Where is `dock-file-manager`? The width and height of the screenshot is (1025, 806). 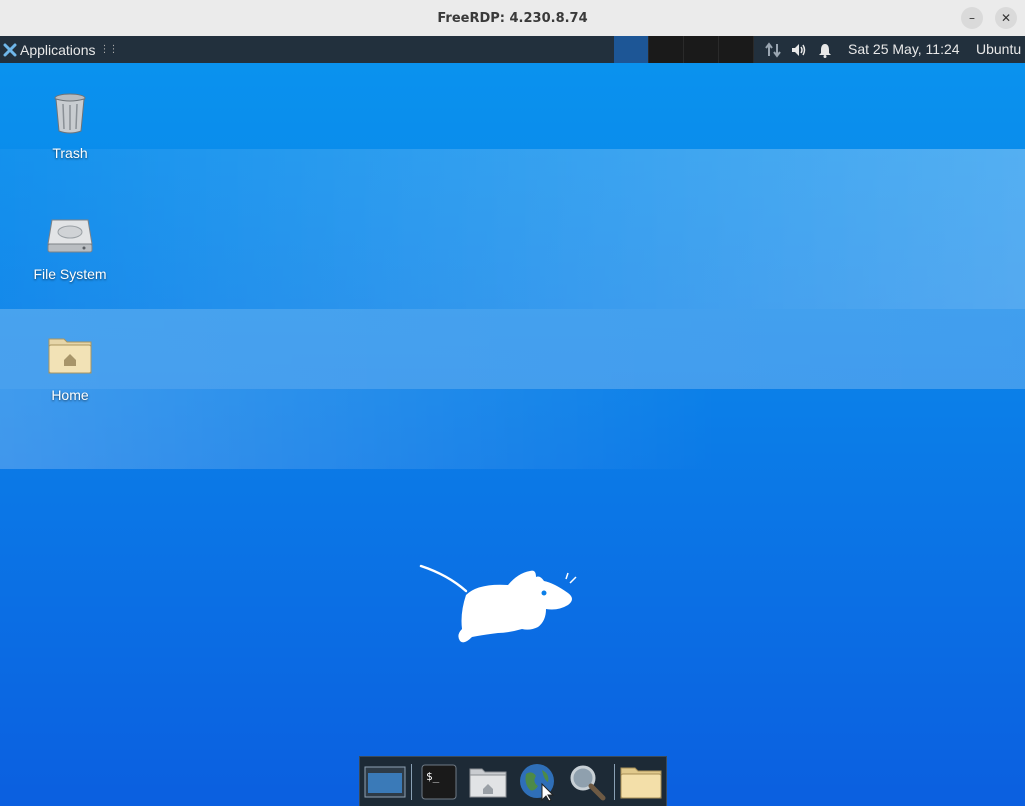 dock-file-manager is located at coordinates (488, 782).